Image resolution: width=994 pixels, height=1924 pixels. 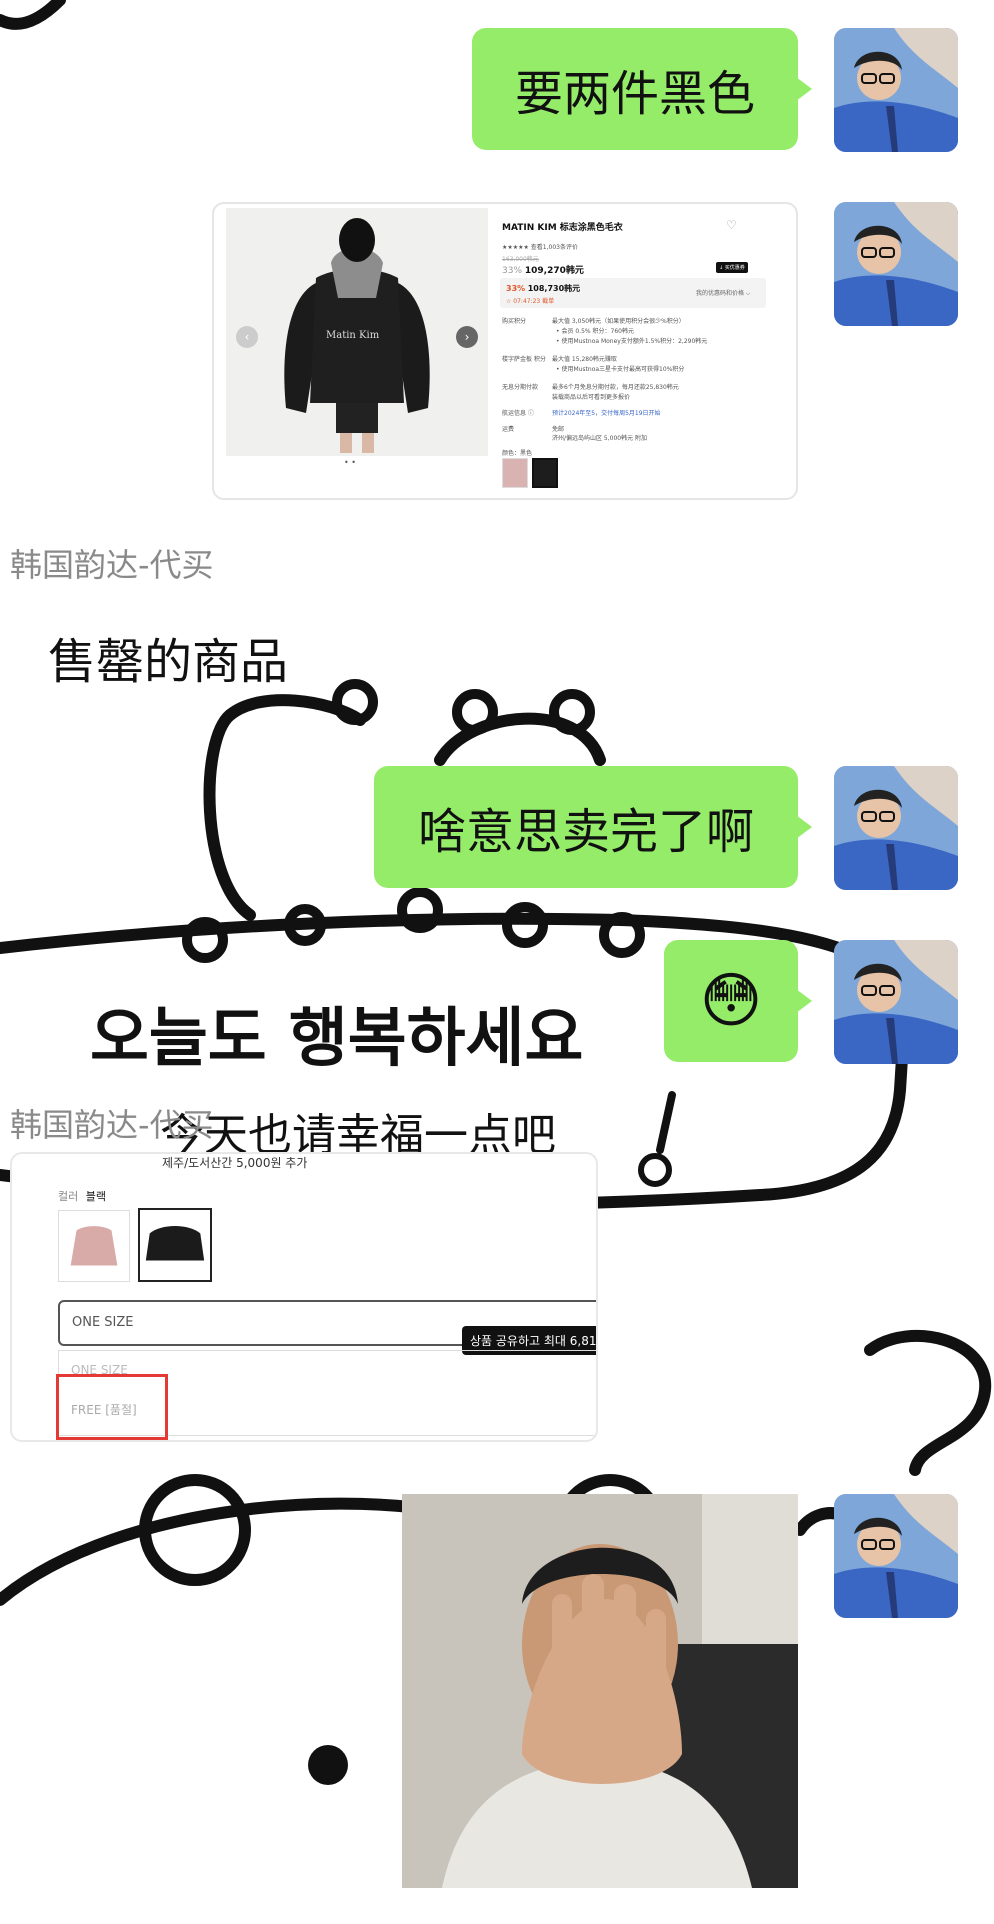 What do you see at coordinates (562, 228) in the screenshot?
I see `product-title: MATIN KIM 标志涂黑色毛衣` at bounding box center [562, 228].